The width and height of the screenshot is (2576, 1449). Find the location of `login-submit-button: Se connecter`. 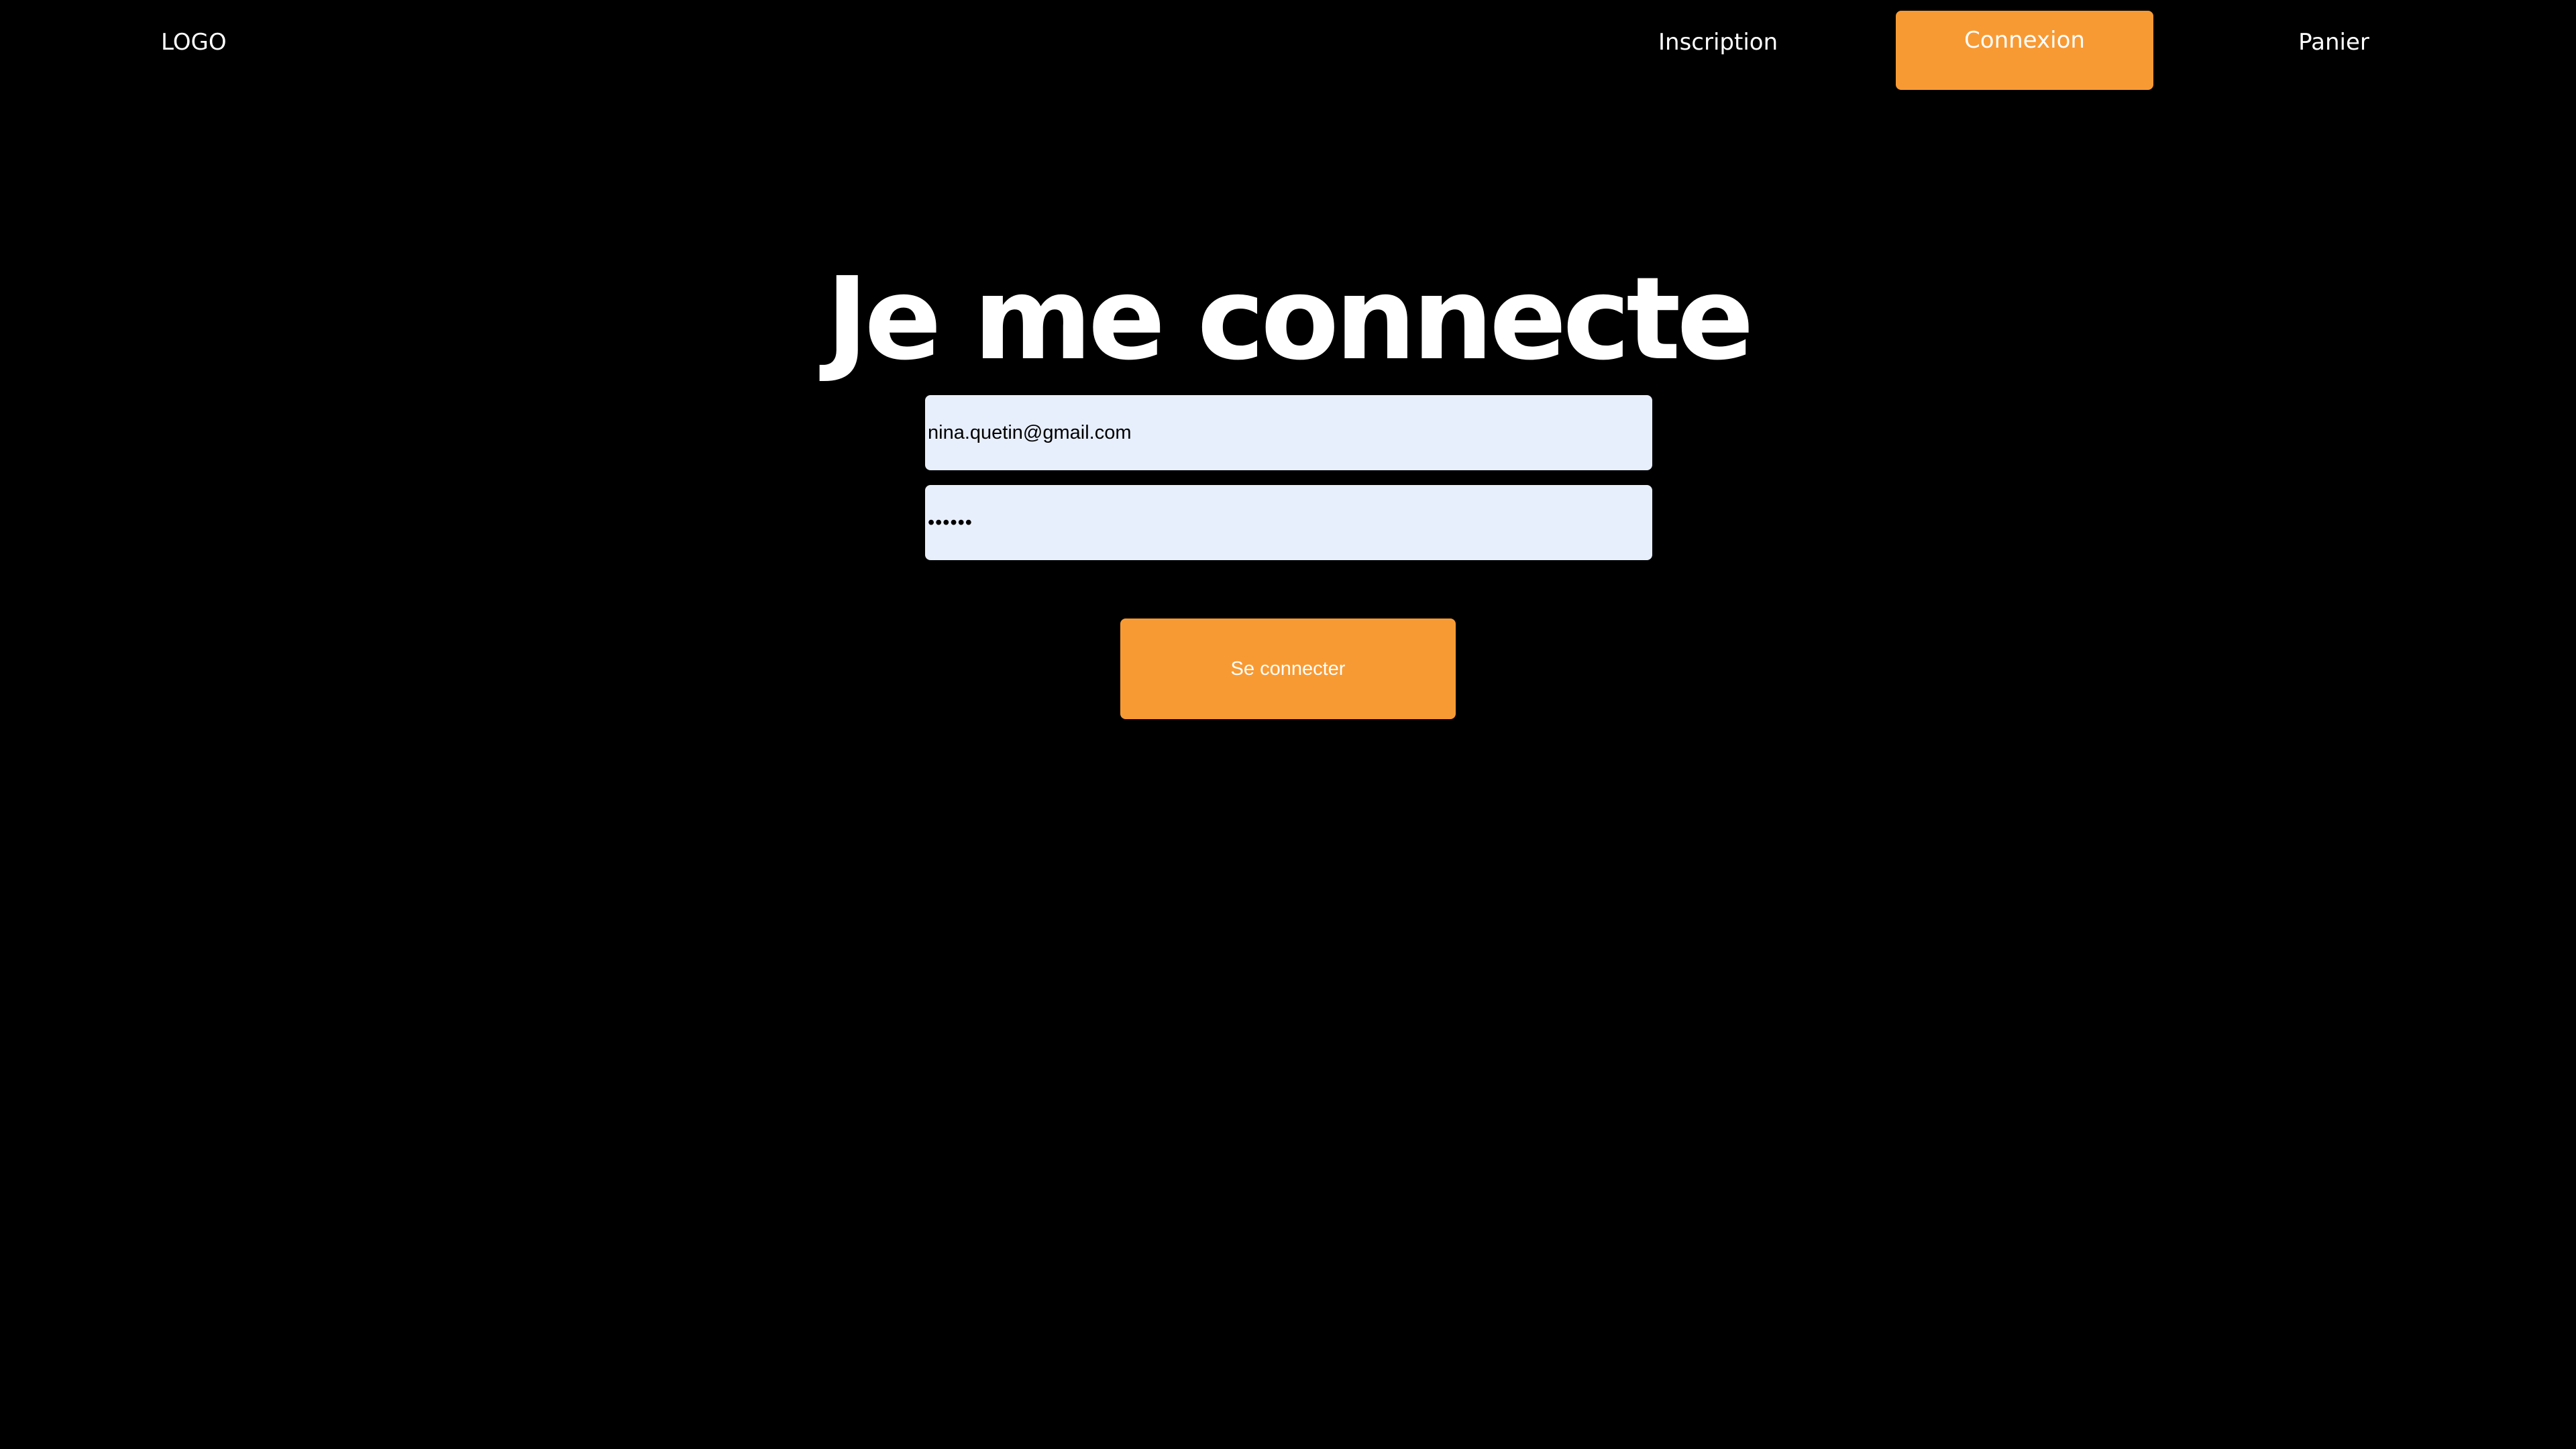

login-submit-button: Se connecter is located at coordinates (1288, 669).